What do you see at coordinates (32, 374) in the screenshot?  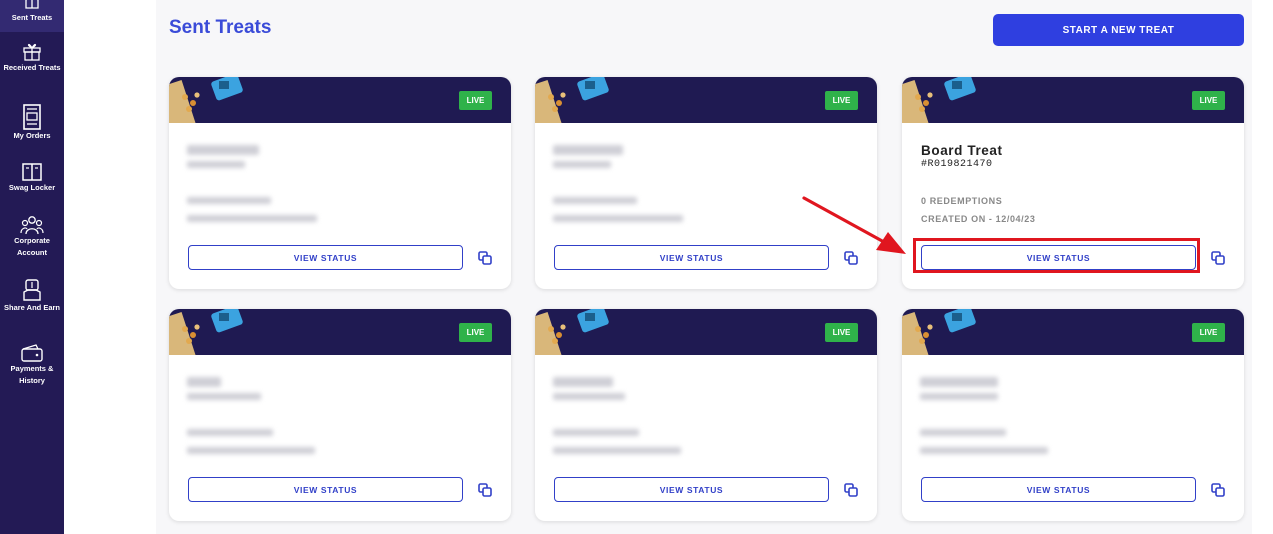 I see `sidebar-item-label: Payments & History` at bounding box center [32, 374].